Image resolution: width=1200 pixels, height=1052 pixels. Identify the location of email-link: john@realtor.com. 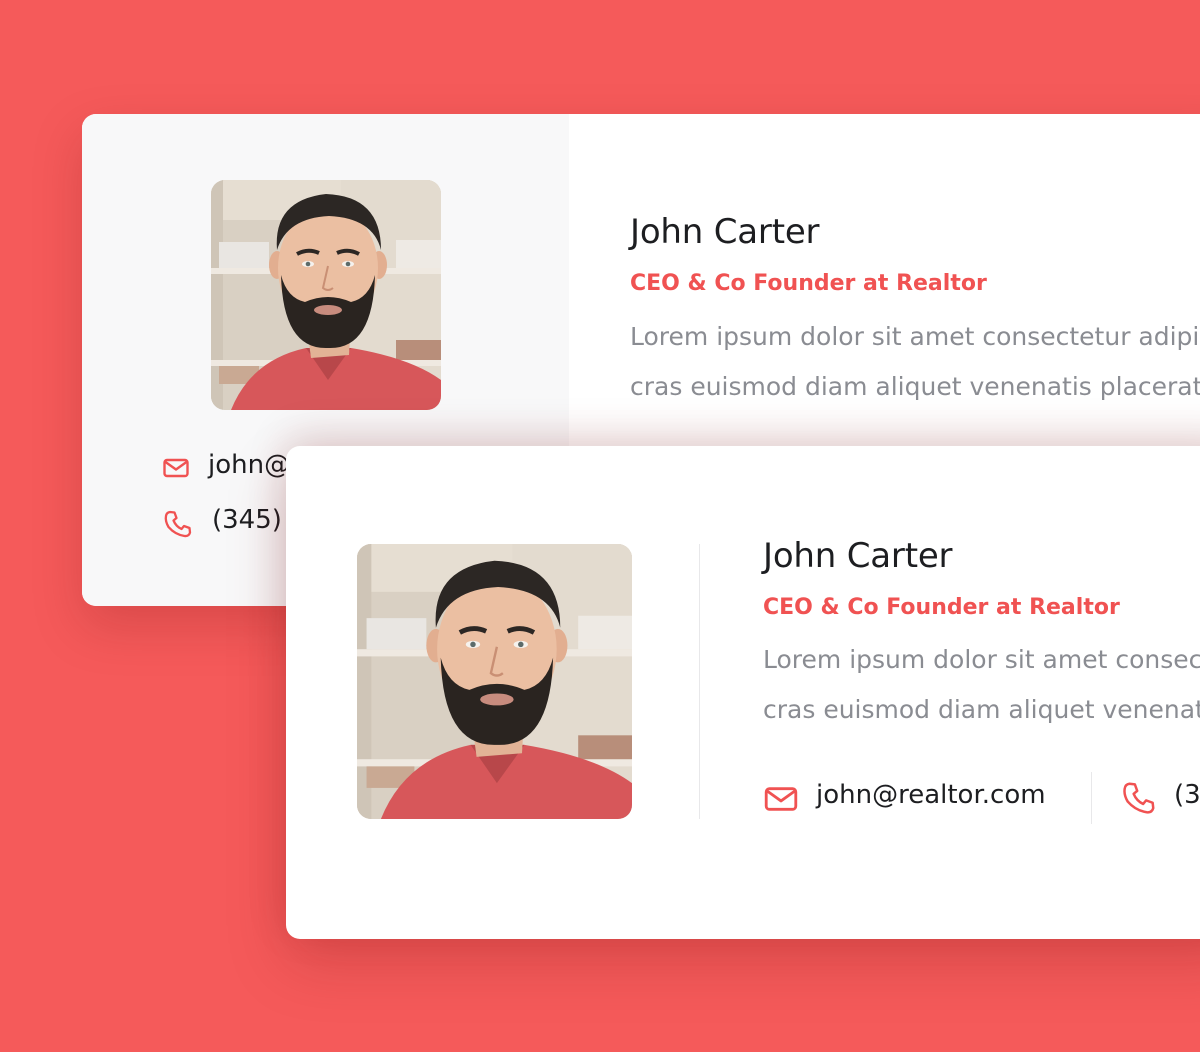
(931, 795).